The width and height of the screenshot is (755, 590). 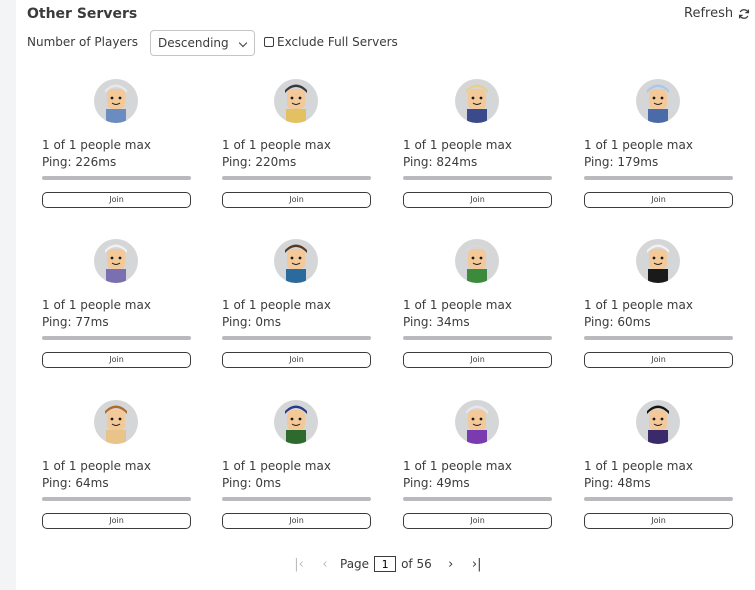 What do you see at coordinates (331, 42) in the screenshot?
I see `exclude-full-servers-toggle: Exclude Full Servers` at bounding box center [331, 42].